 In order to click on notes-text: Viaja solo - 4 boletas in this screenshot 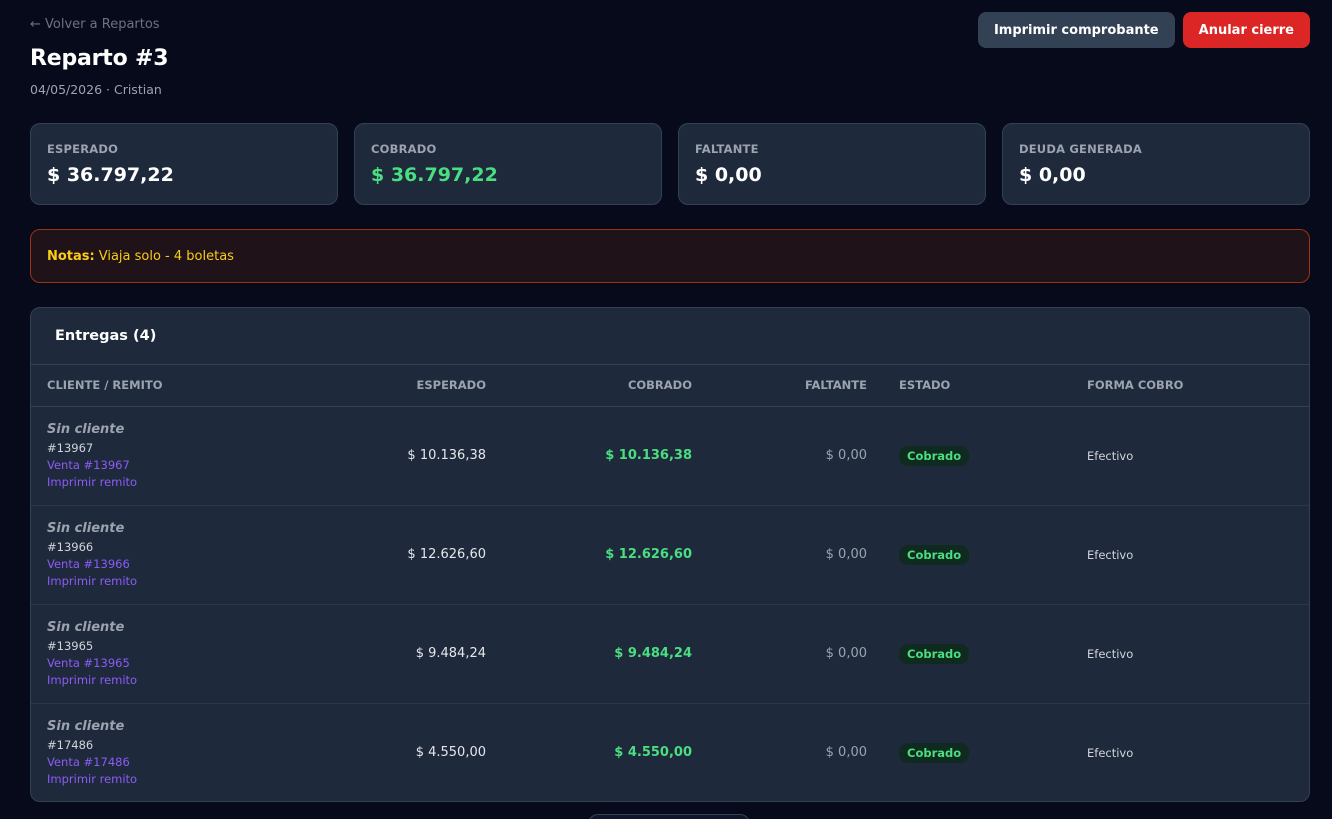, I will do `click(166, 256)`.